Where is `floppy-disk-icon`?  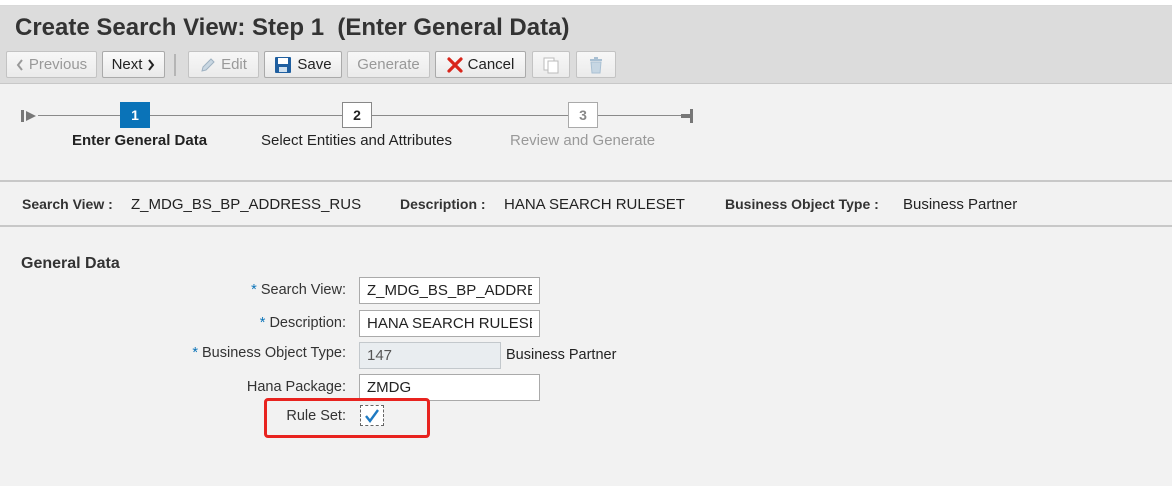
floppy-disk-icon is located at coordinates (283, 65).